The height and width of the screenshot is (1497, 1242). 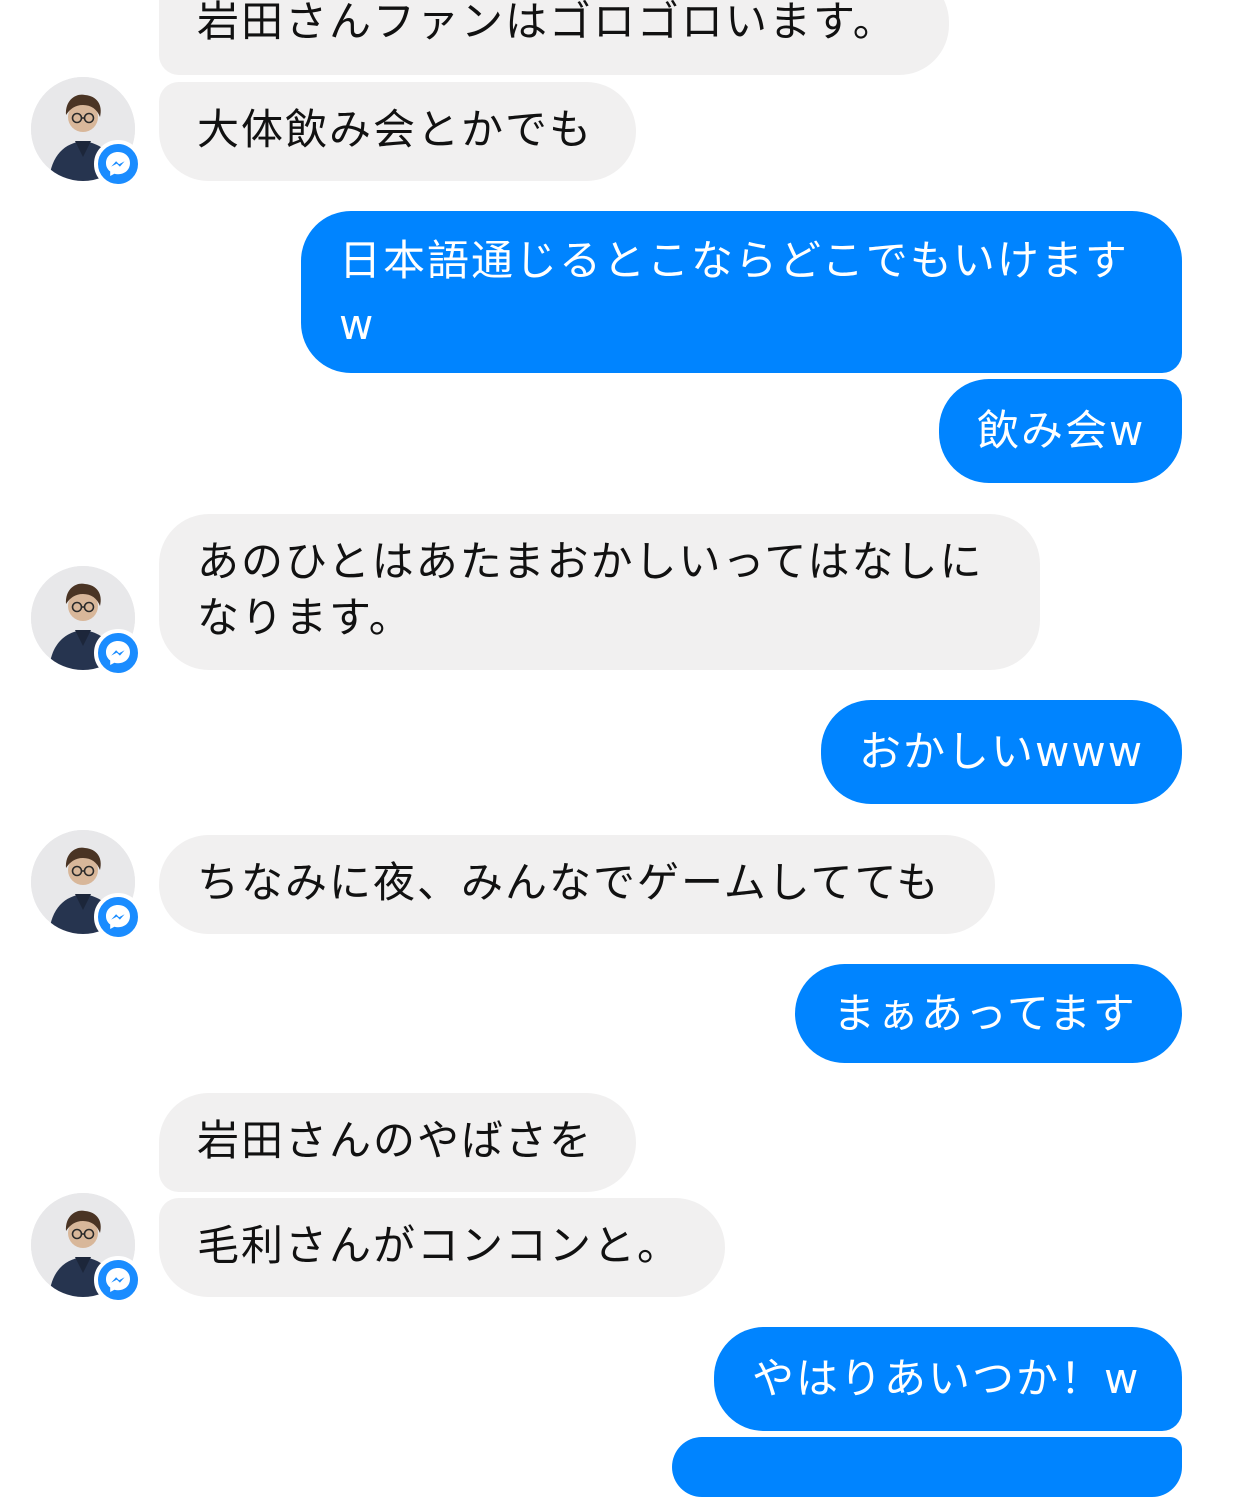 I want to click on outgoing-message: まぁあってます, so click(x=988, y=1013).